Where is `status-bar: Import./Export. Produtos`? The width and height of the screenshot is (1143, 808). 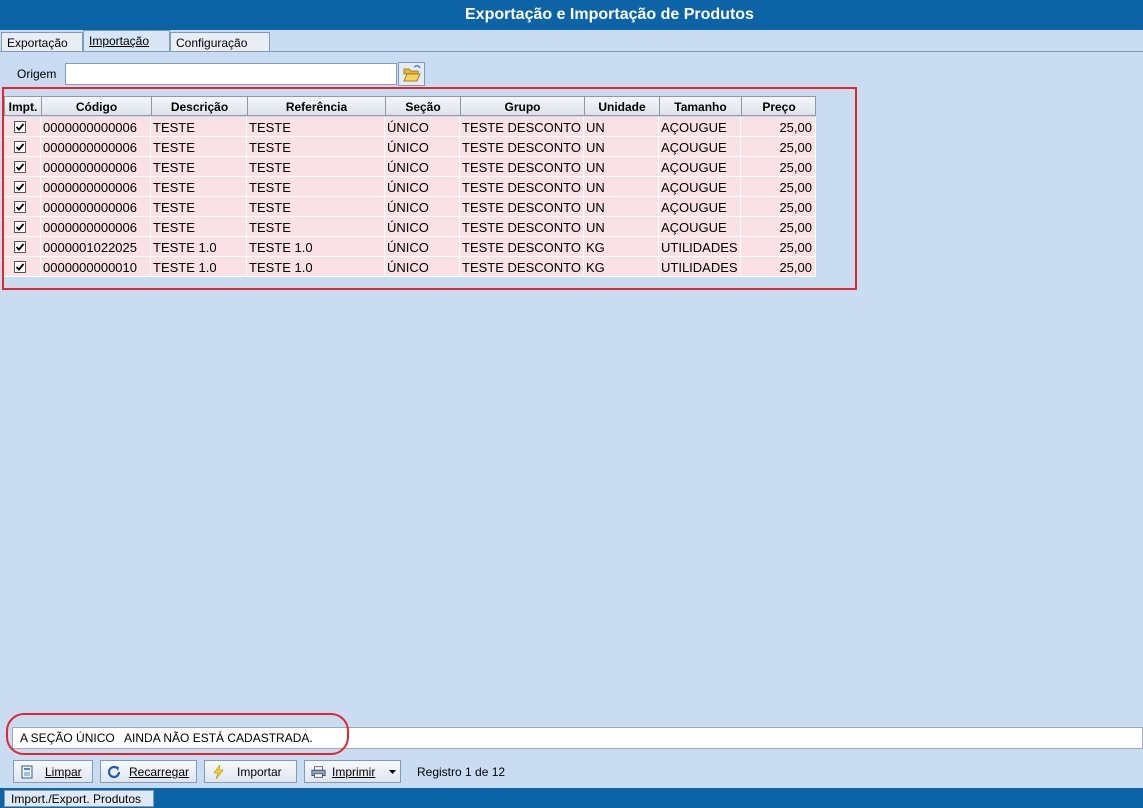
status-bar: Import./Export. Produtos is located at coordinates (571, 798).